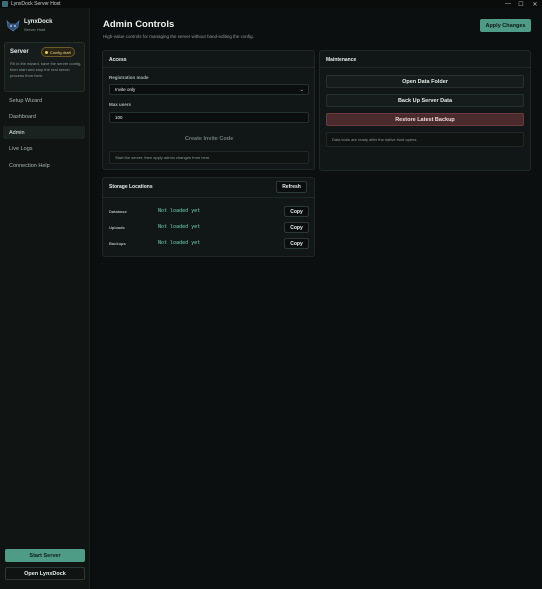 The width and height of the screenshot is (542, 589). Describe the element at coordinates (117, 243) in the screenshot. I see `storage-key: Backups` at that location.